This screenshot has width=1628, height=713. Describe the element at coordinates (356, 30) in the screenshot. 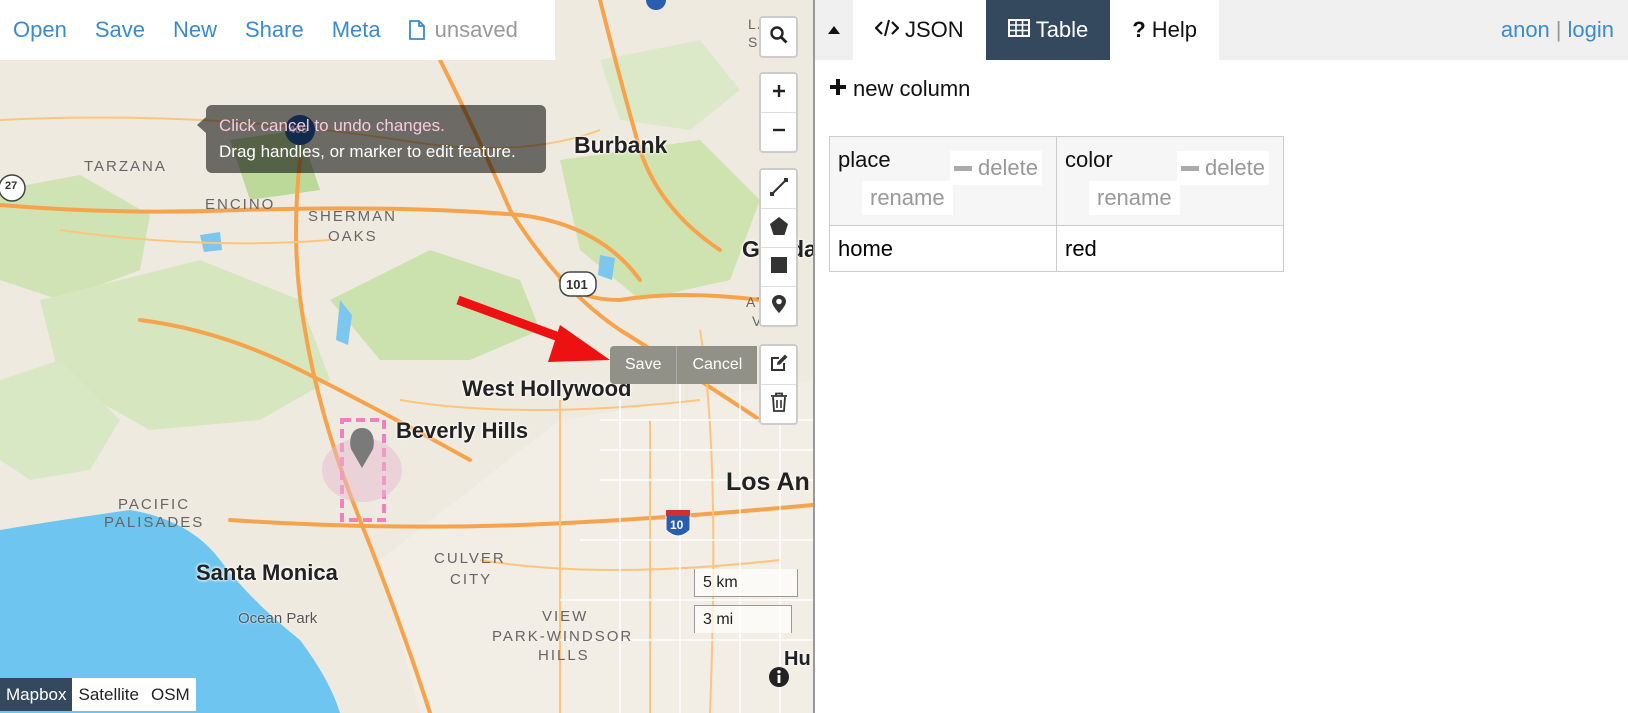

I see `meta-button: Meta` at that location.